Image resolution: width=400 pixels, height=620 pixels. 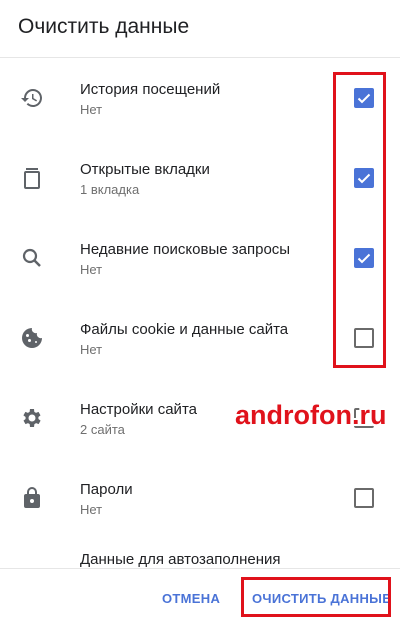 What do you see at coordinates (200, 29) in the screenshot?
I see `dialog-header: Очистить данные` at bounding box center [200, 29].